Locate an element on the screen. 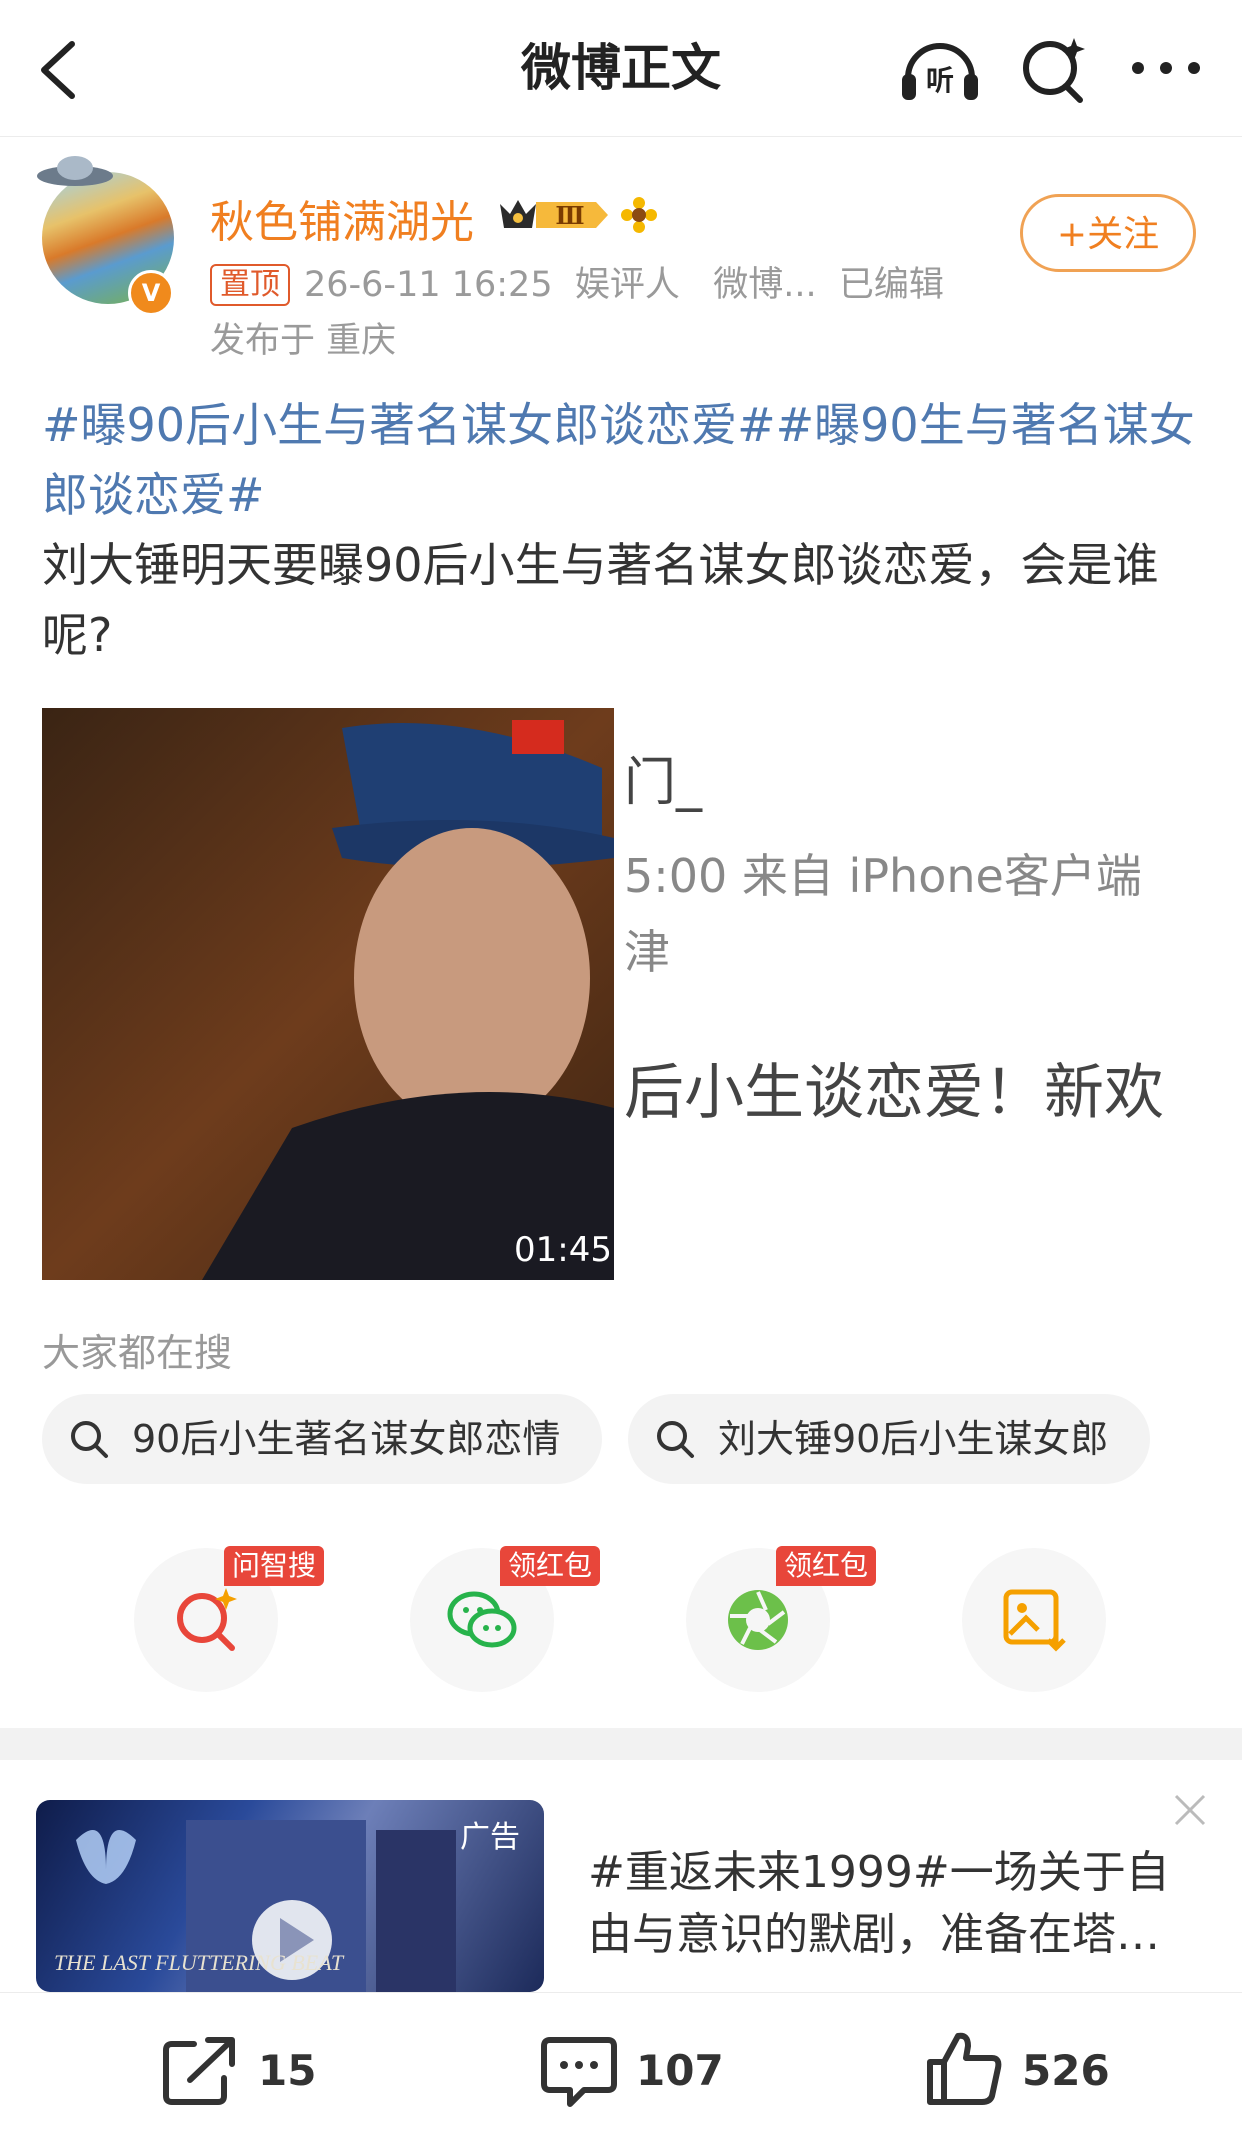 The width and height of the screenshot is (1242, 2153). close-icon is located at coordinates (1190, 1810).